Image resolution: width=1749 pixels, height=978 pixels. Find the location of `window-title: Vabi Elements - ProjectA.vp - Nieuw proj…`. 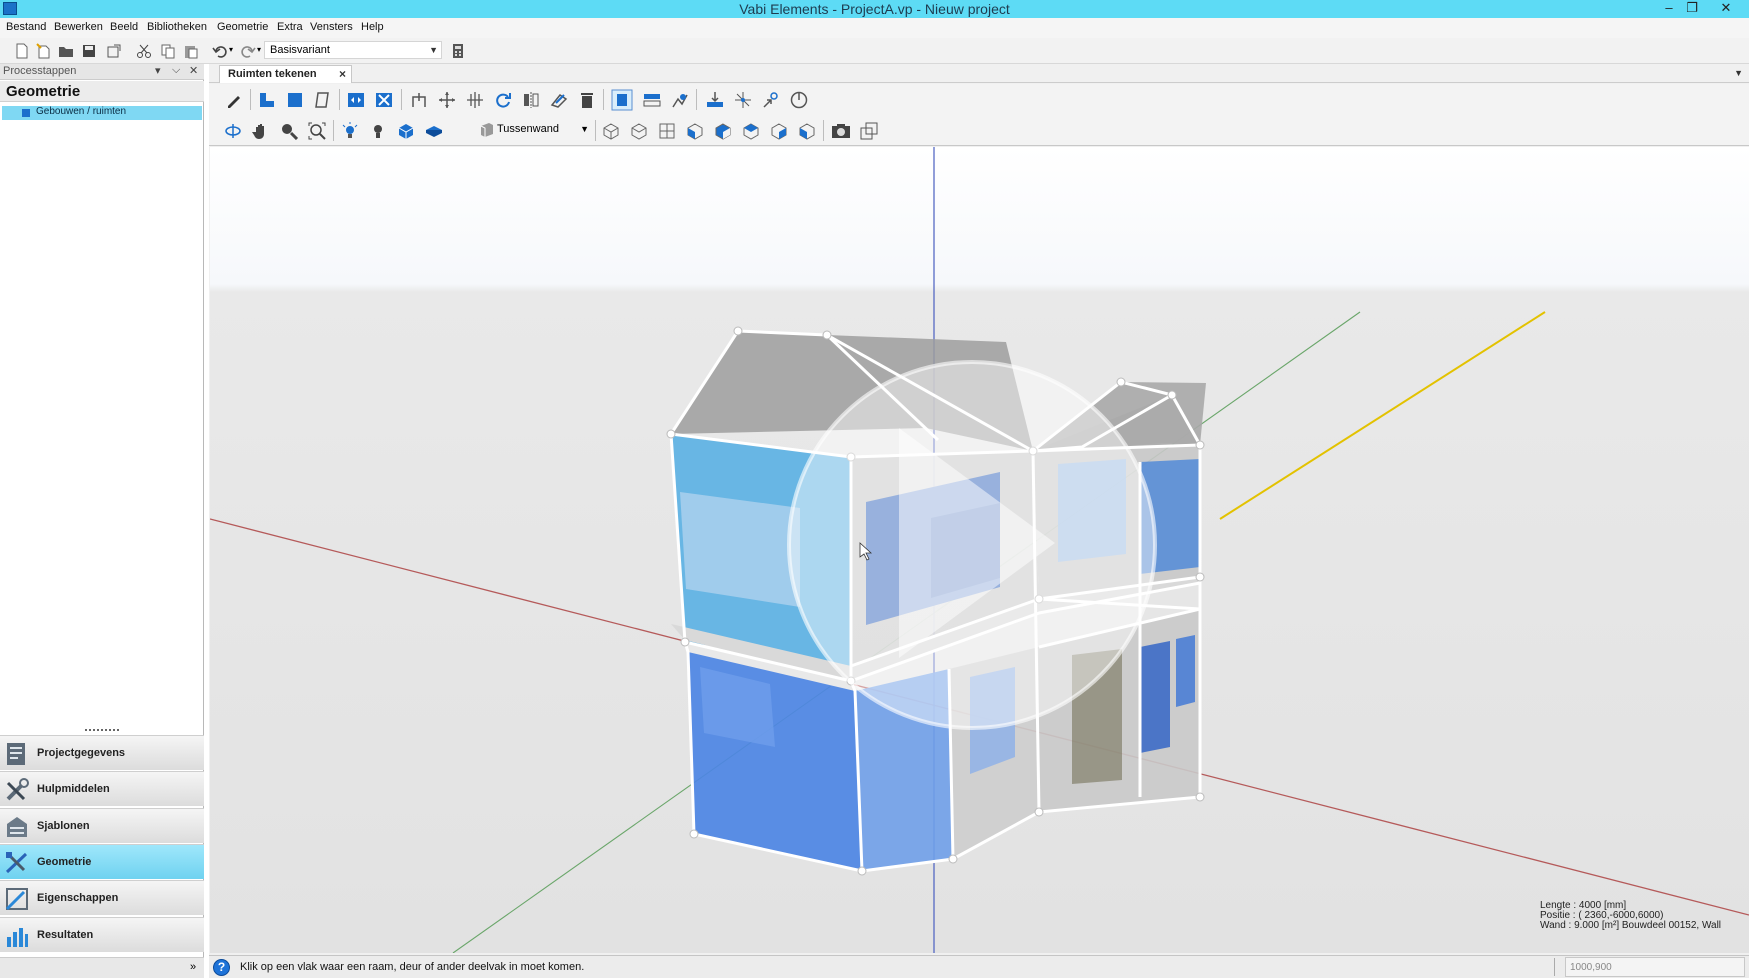

window-title: Vabi Elements - ProjectA.vp - Nieuw proj… is located at coordinates (874, 9).